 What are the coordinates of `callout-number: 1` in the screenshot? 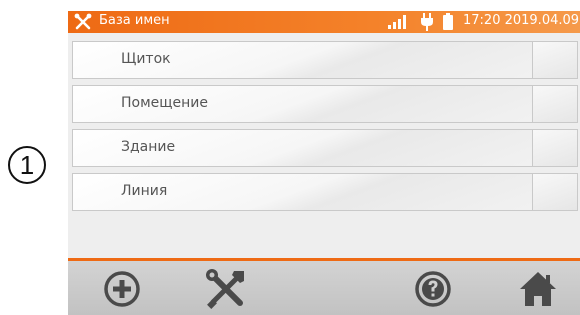 It's located at (27, 165).